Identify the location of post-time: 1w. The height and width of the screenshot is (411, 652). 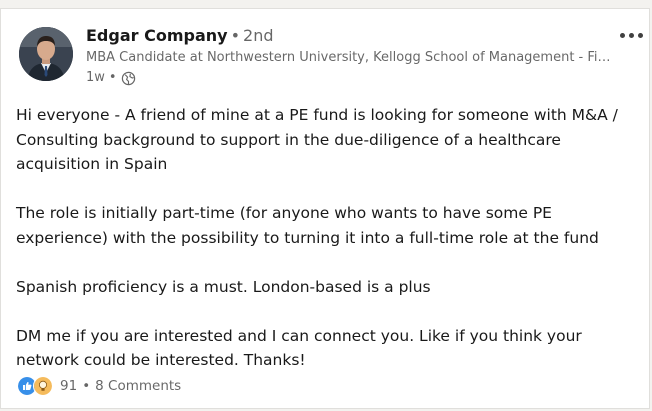
(95, 77).